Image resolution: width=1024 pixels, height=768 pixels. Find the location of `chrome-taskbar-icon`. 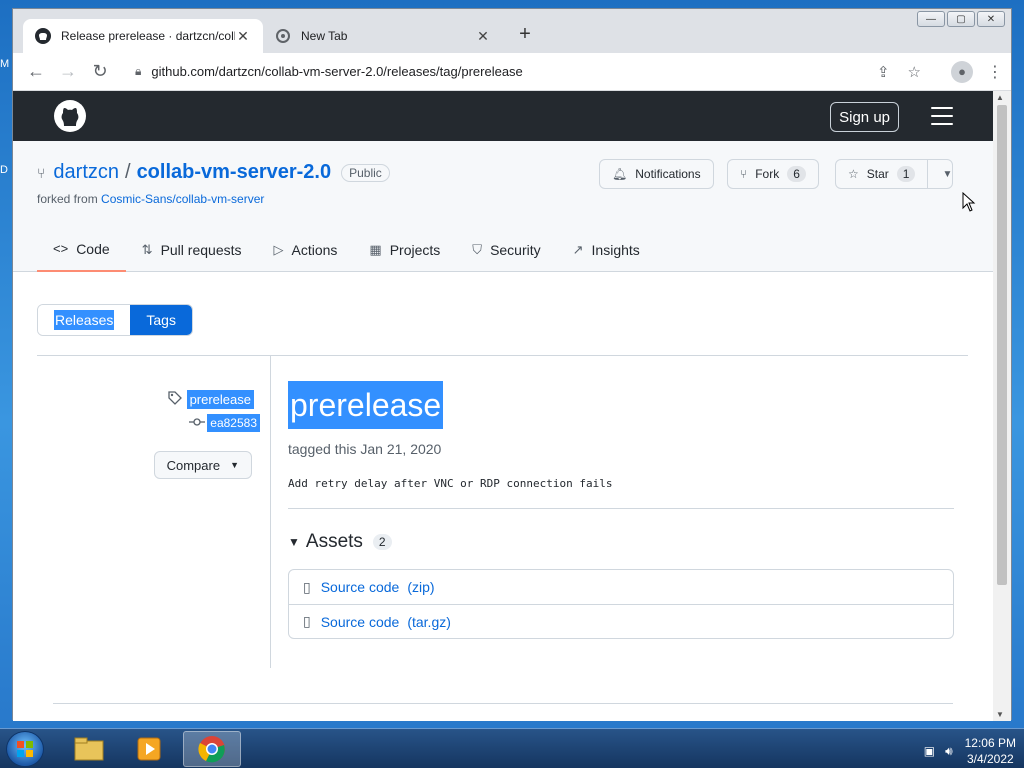

chrome-taskbar-icon is located at coordinates (212, 749).